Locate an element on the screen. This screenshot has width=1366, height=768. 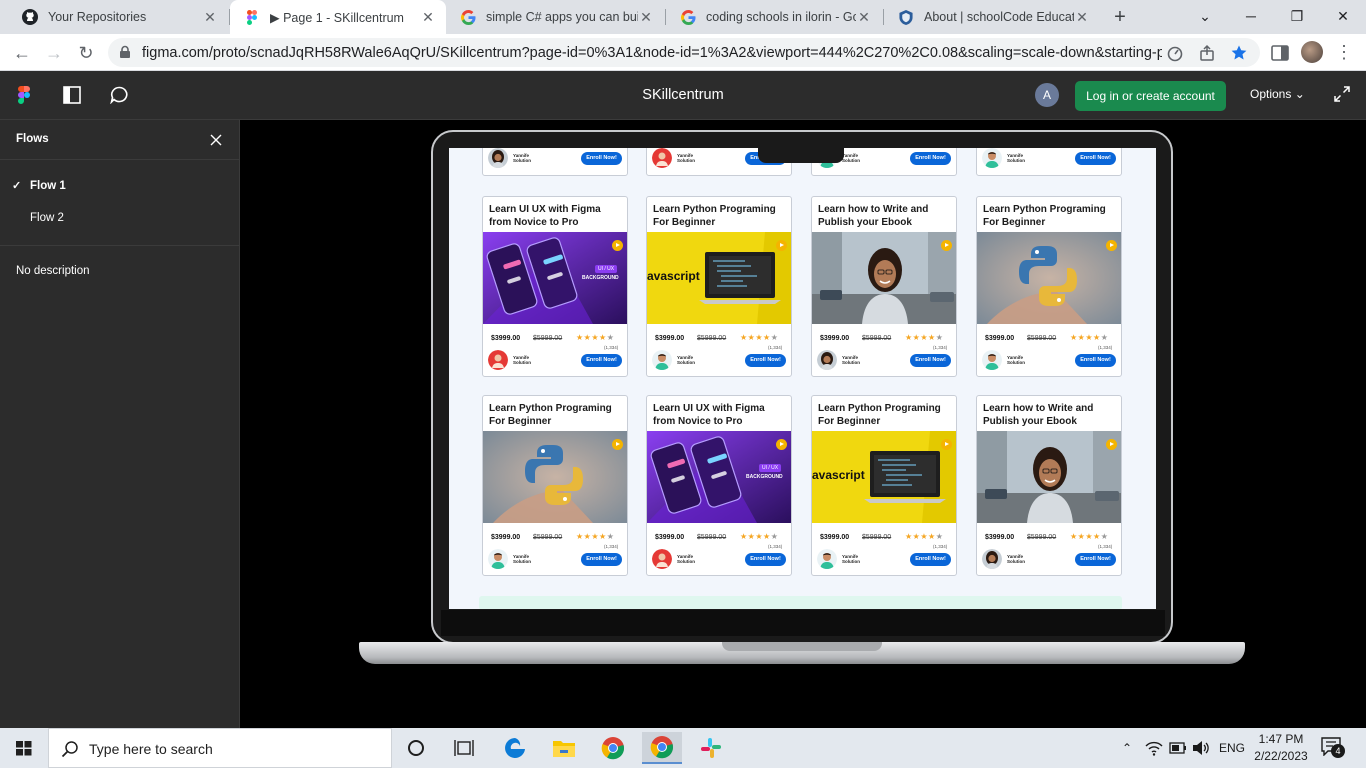
chrome-icon is located at coordinates (613, 748).